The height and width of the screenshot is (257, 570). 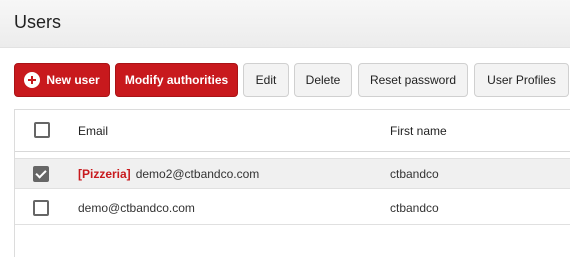 I want to click on edit-button: Edit, so click(x=266, y=80).